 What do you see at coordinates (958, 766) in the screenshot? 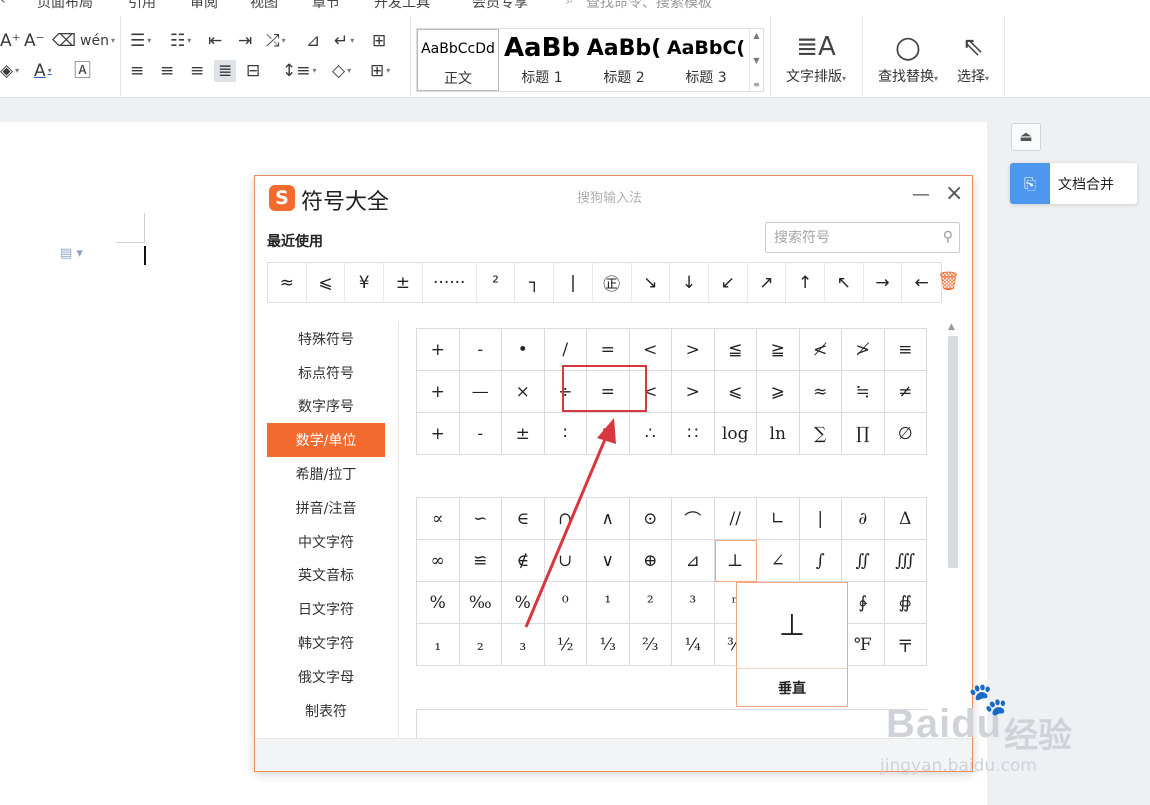
I see `watermark-url: jingyan.baidu.com` at bounding box center [958, 766].